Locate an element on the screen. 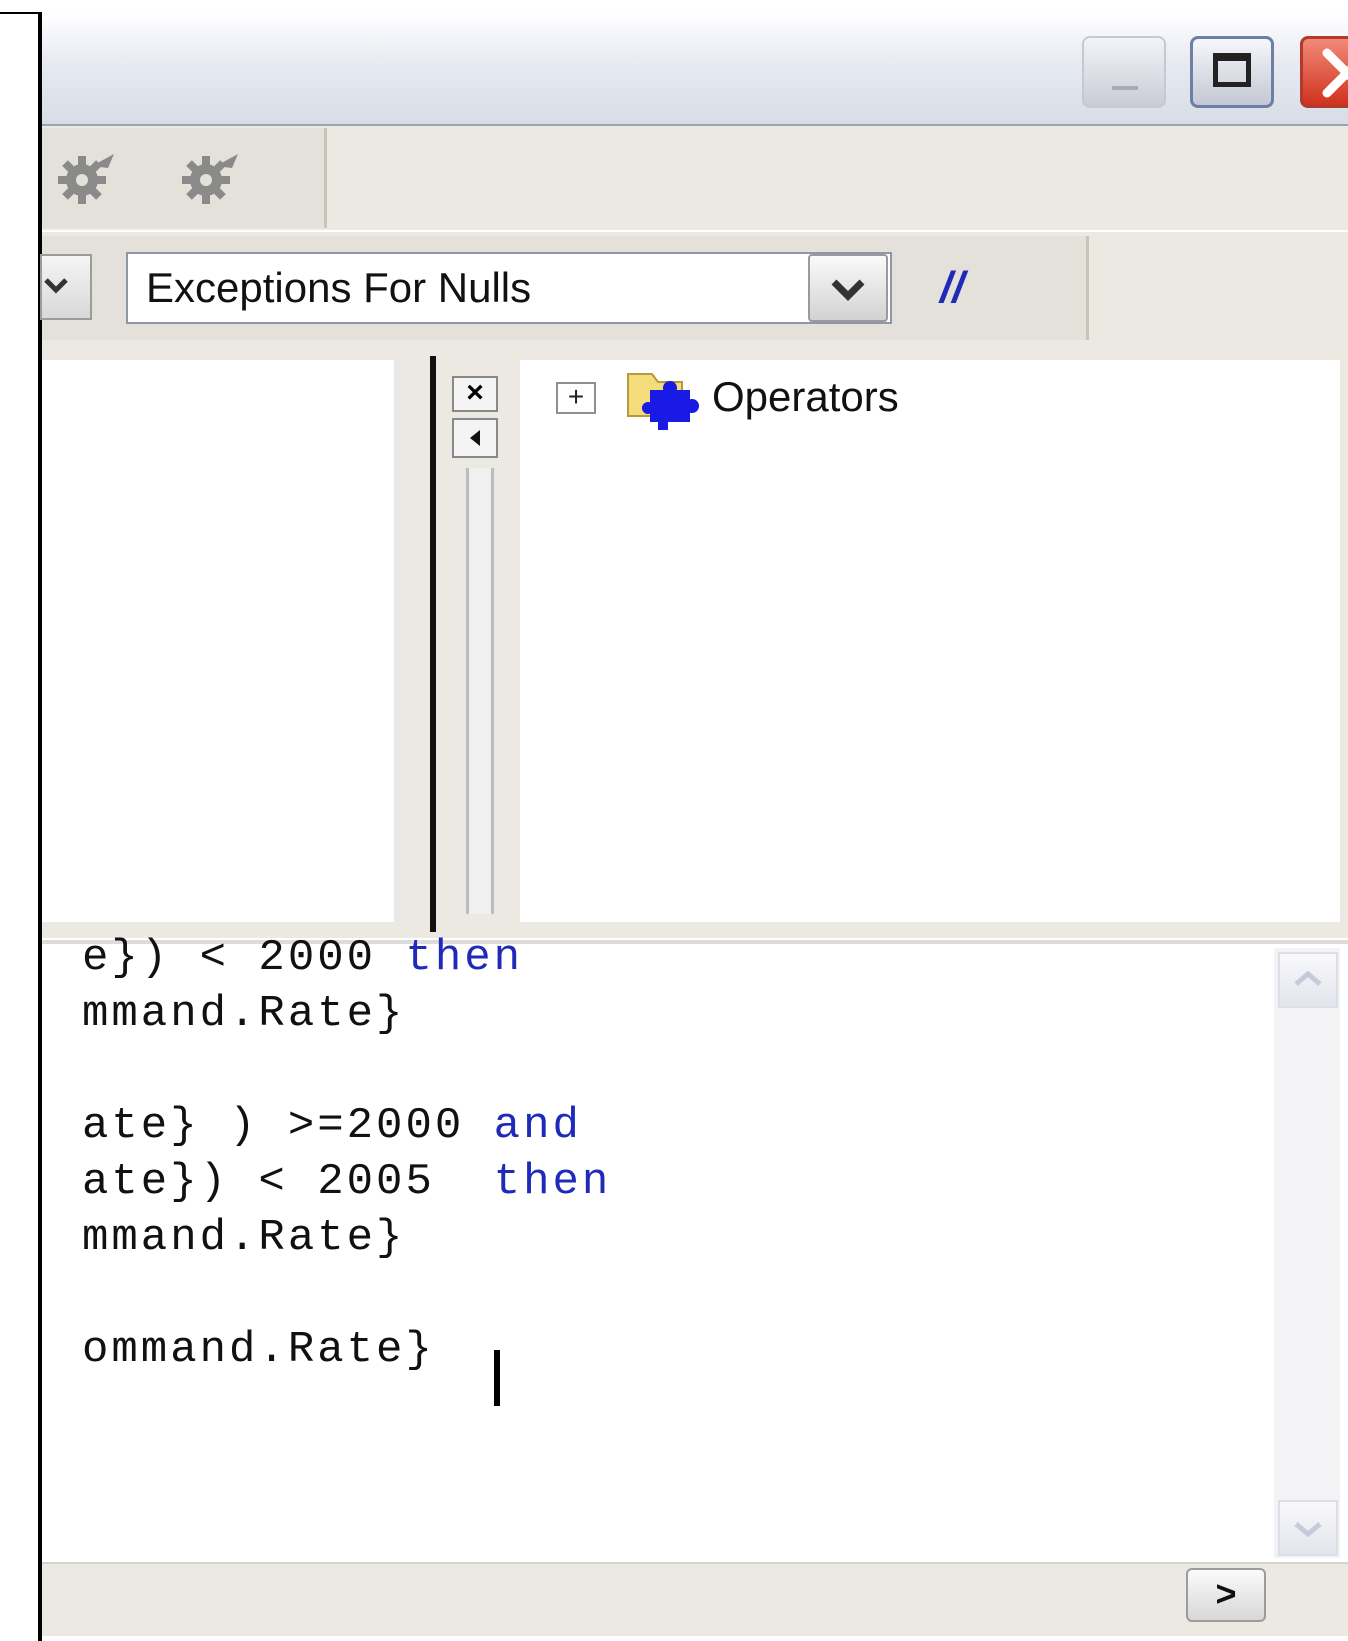 The image size is (1348, 1641). code-line: ommand.Rate} is located at coordinates (258, 1350).